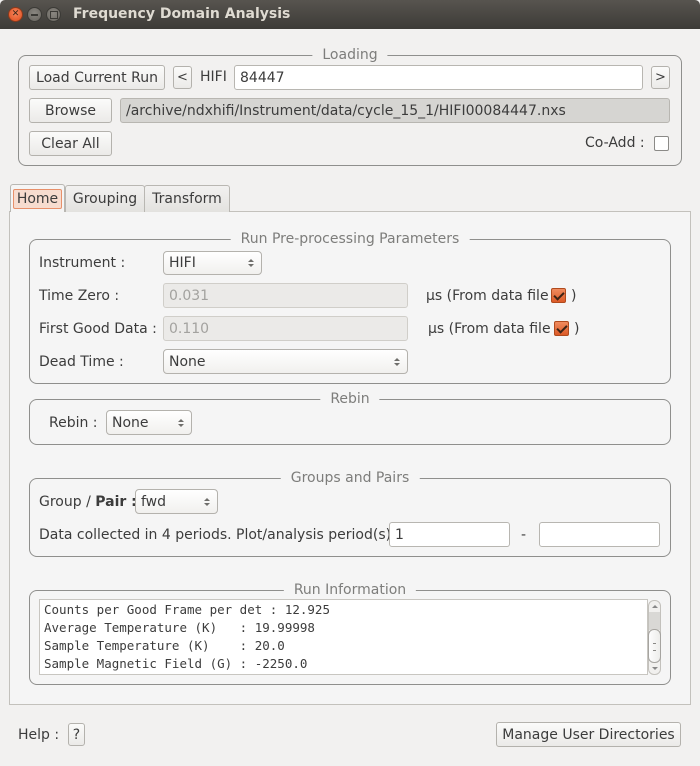 The width and height of the screenshot is (700, 766). What do you see at coordinates (350, 14) in the screenshot?
I see `window-titlebar: ✕ Frequency Domain Analysis` at bounding box center [350, 14].